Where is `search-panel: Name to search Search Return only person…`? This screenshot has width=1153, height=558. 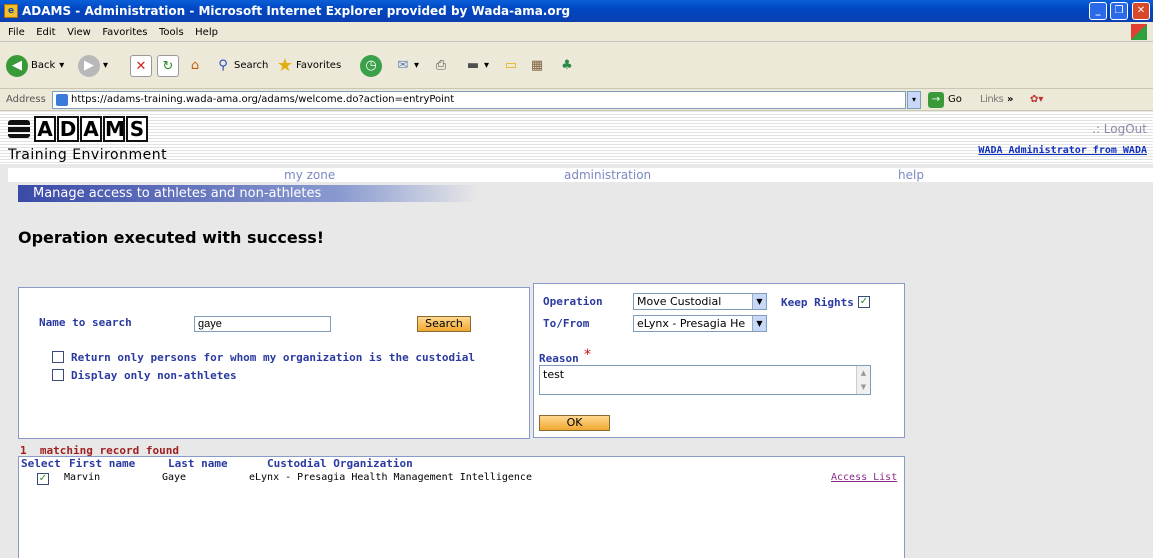
search-panel: Name to search Search Return only person… is located at coordinates (274, 363).